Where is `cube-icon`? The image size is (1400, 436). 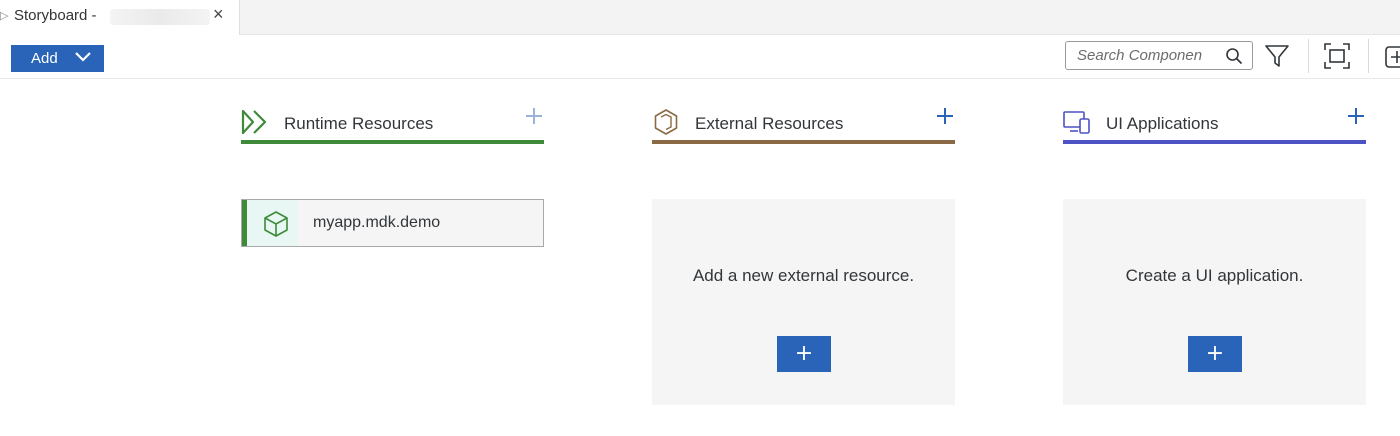 cube-icon is located at coordinates (276, 224).